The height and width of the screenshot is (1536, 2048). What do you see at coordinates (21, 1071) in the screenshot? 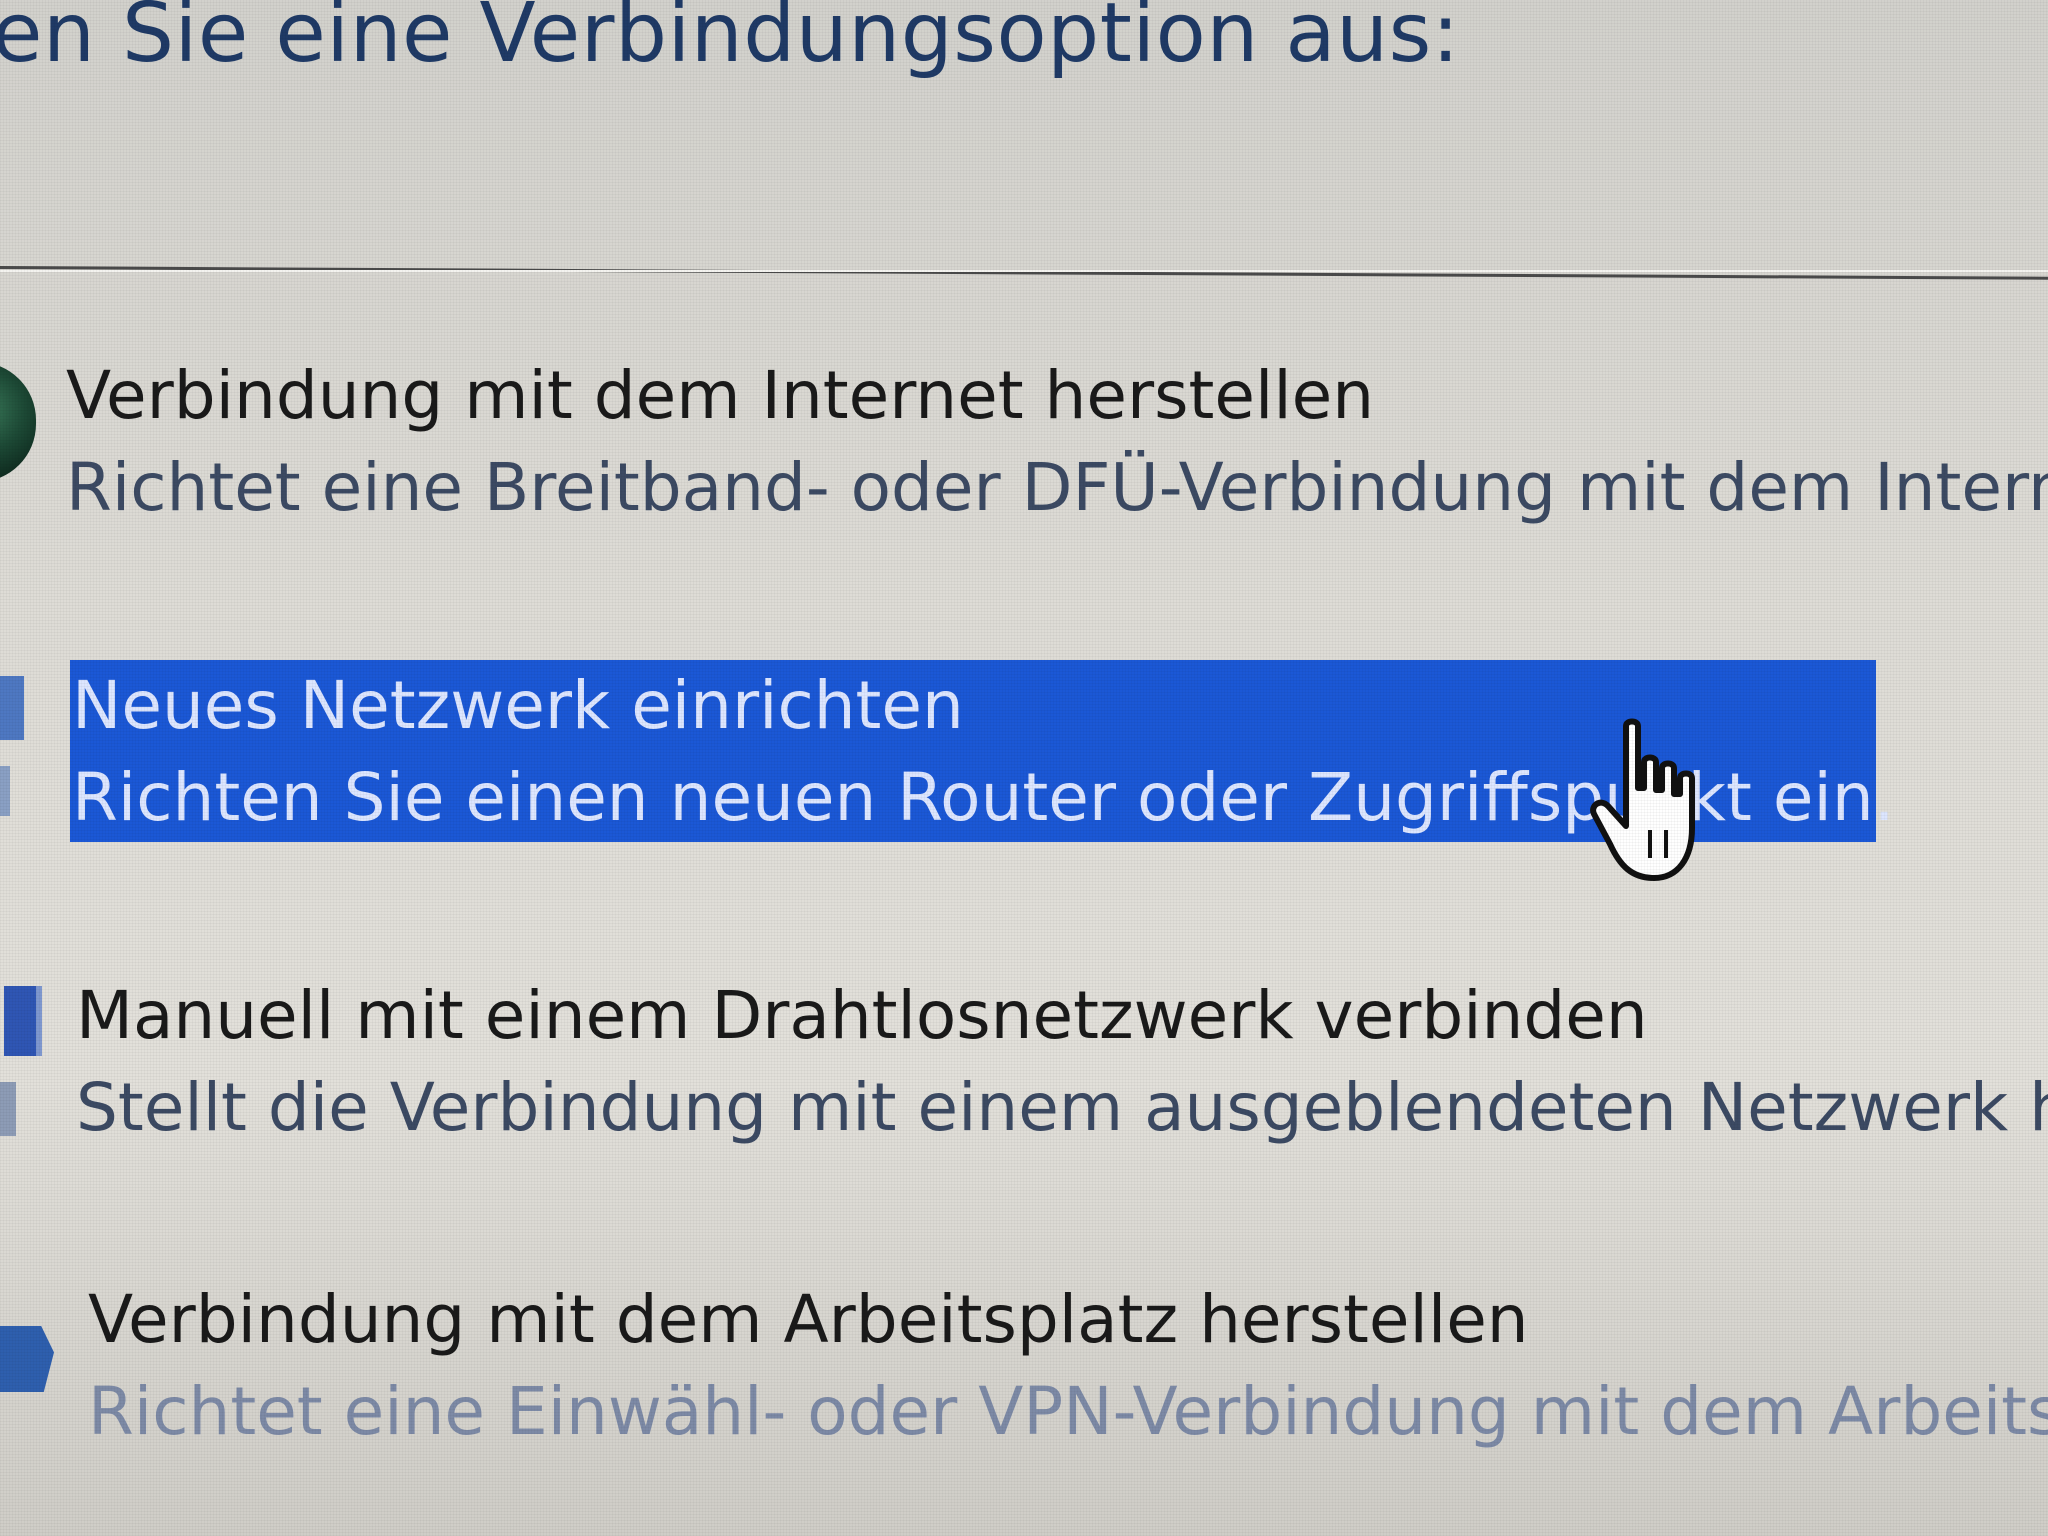
I see `wireless-network-icon` at bounding box center [21, 1071].